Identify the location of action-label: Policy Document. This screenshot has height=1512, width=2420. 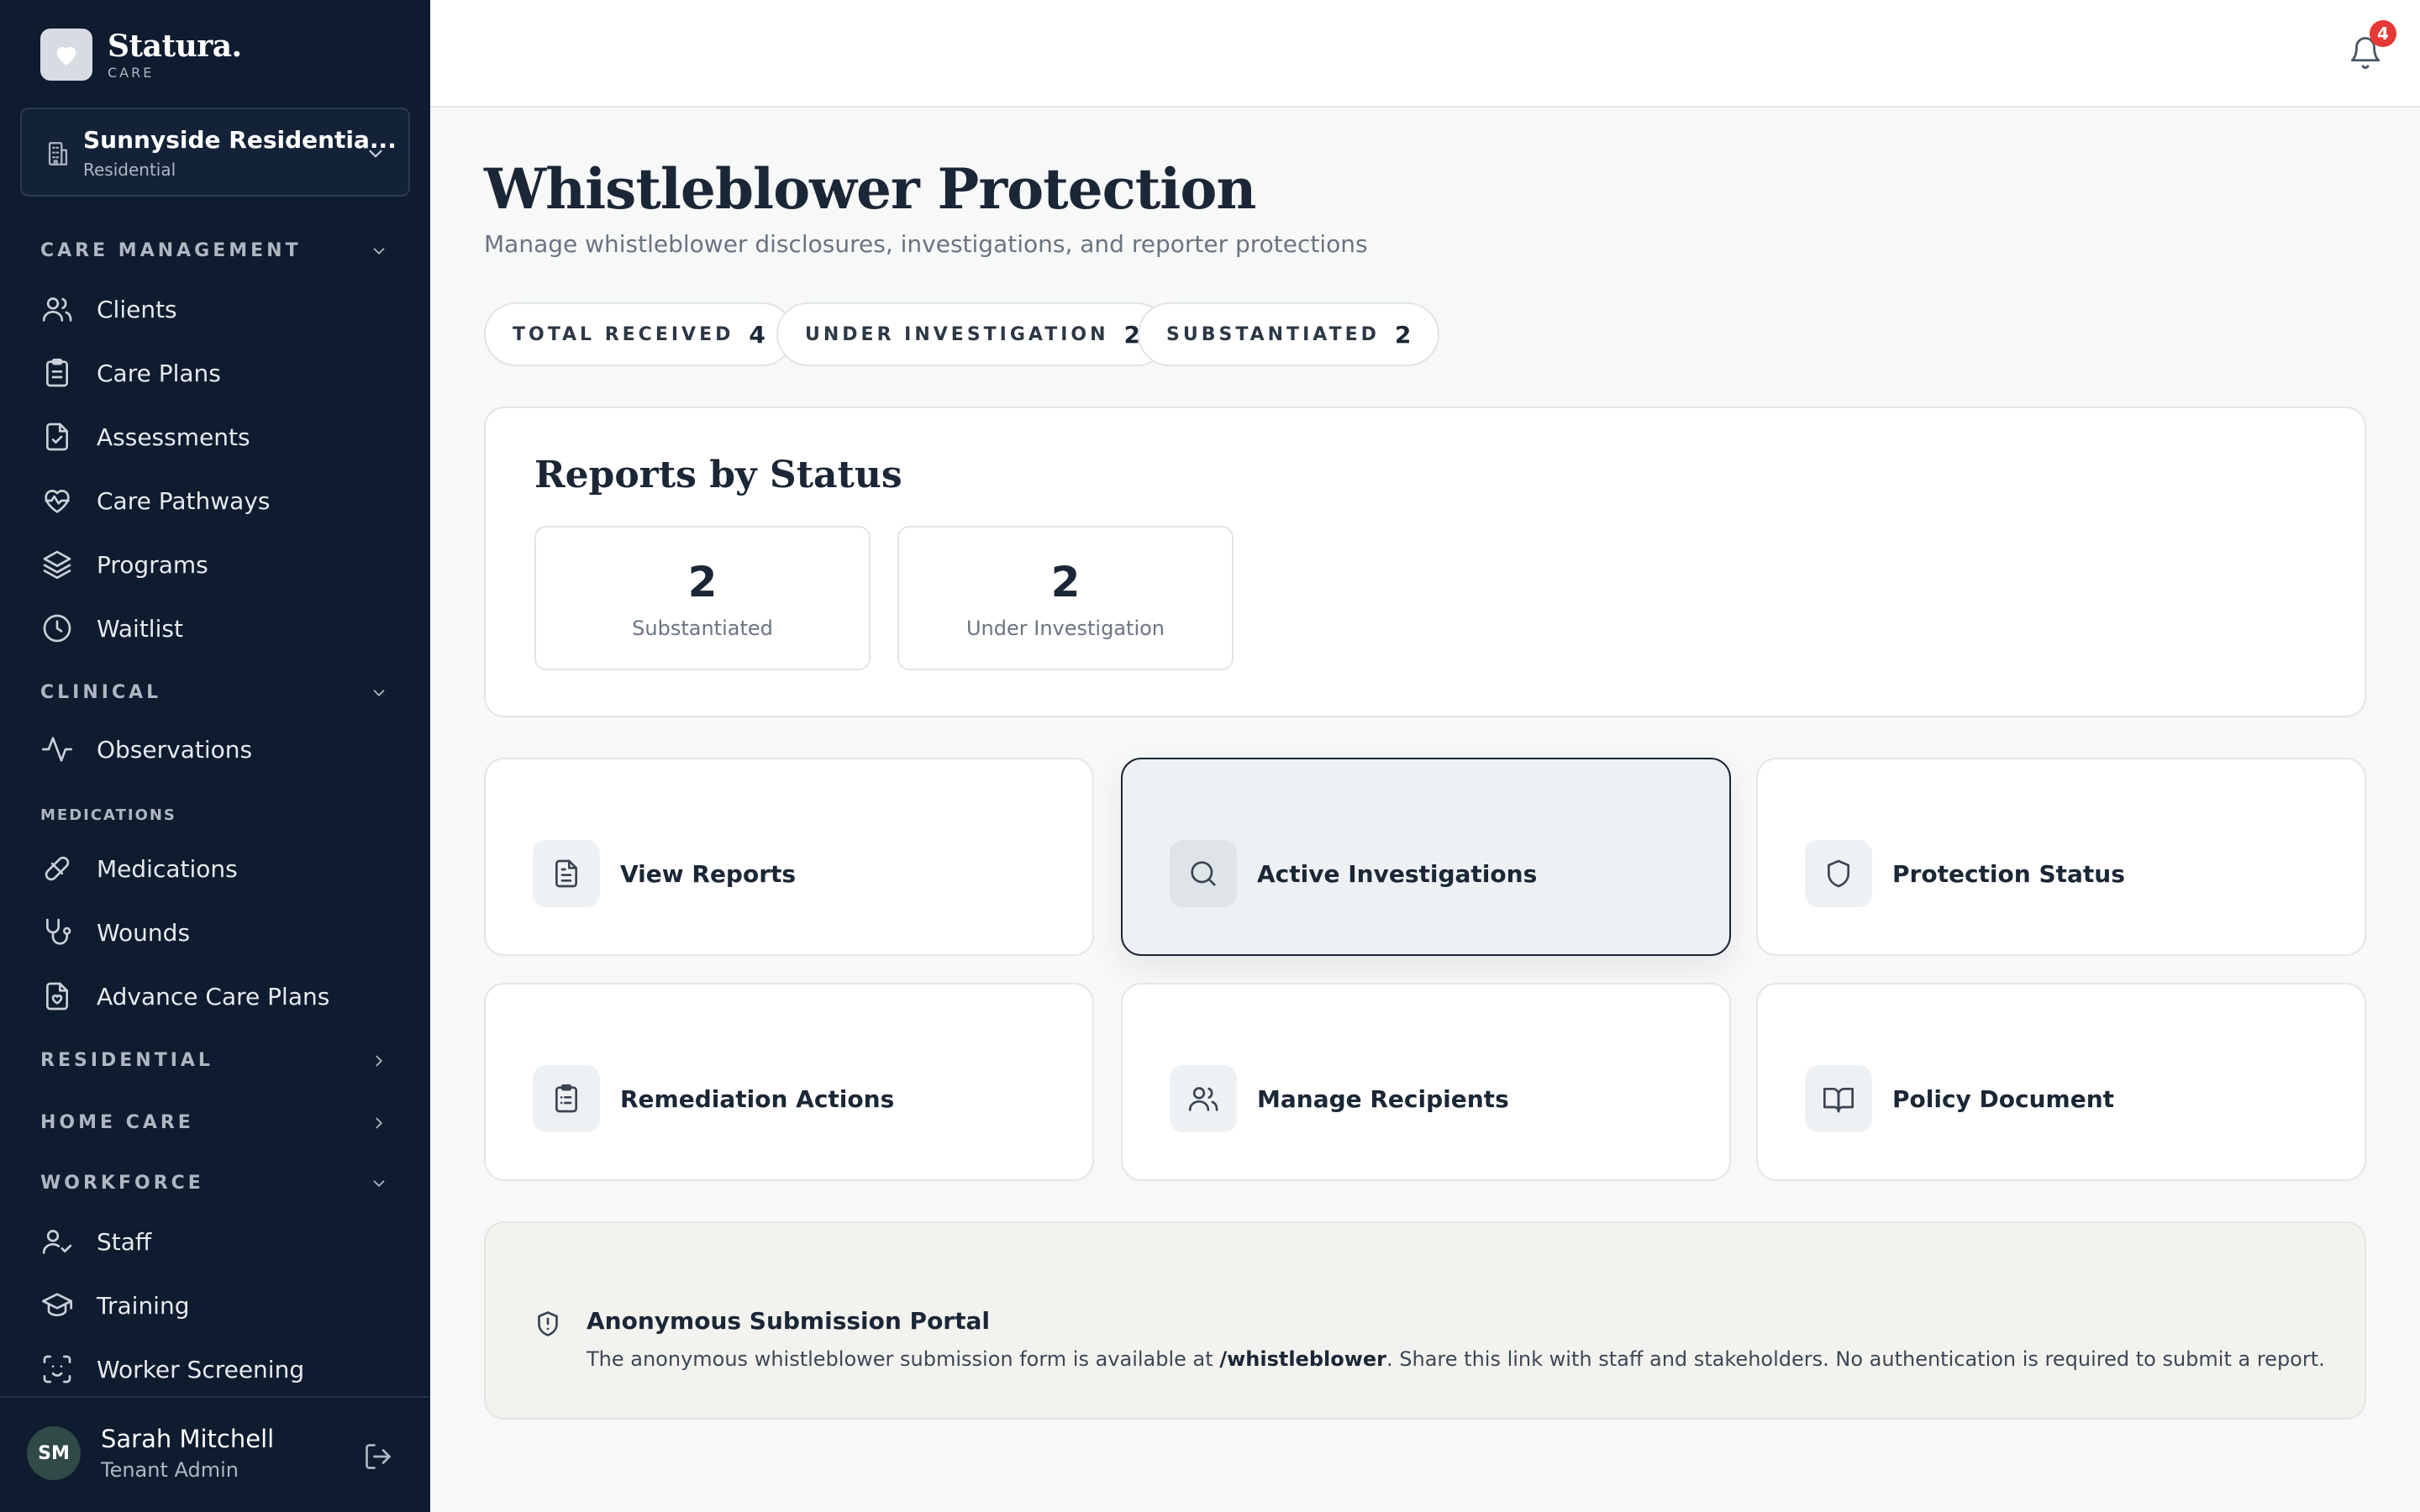
(2003, 1099).